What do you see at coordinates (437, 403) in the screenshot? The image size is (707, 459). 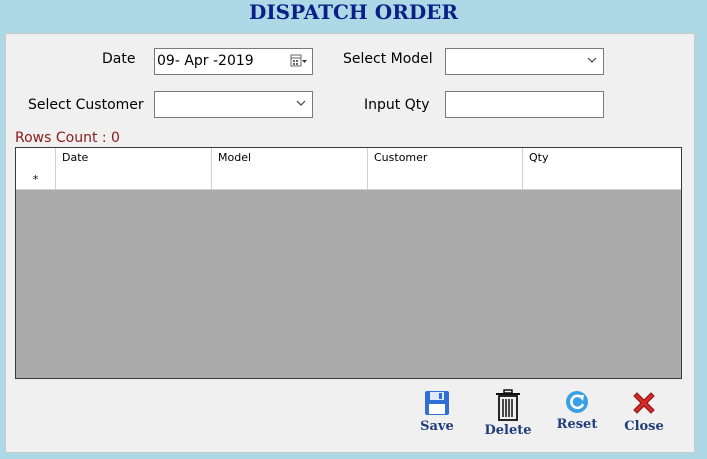 I see `save-icon` at bounding box center [437, 403].